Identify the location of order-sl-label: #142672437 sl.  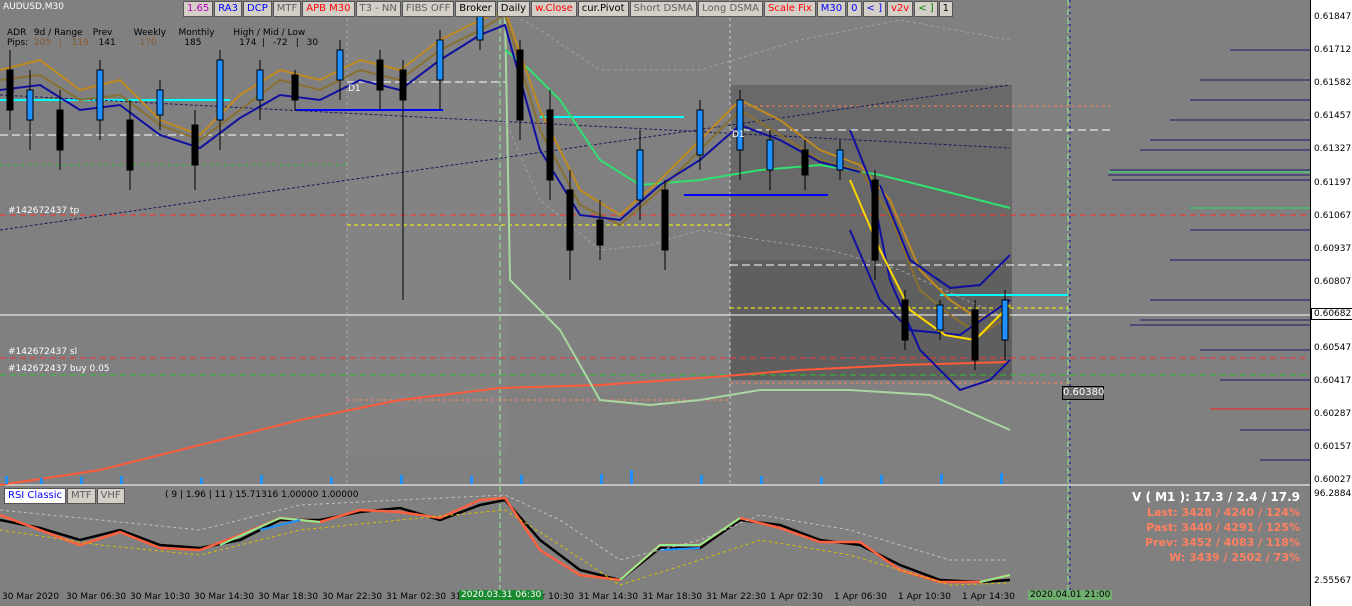
(43, 352).